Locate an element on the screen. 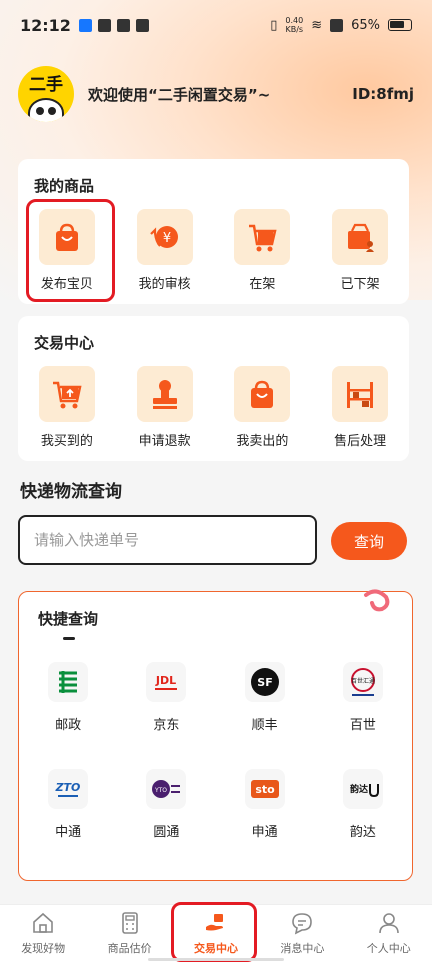 Image resolution: width=432 pixels, height=964 pixels. net-speed-unit: KB/s is located at coordinates (294, 29).